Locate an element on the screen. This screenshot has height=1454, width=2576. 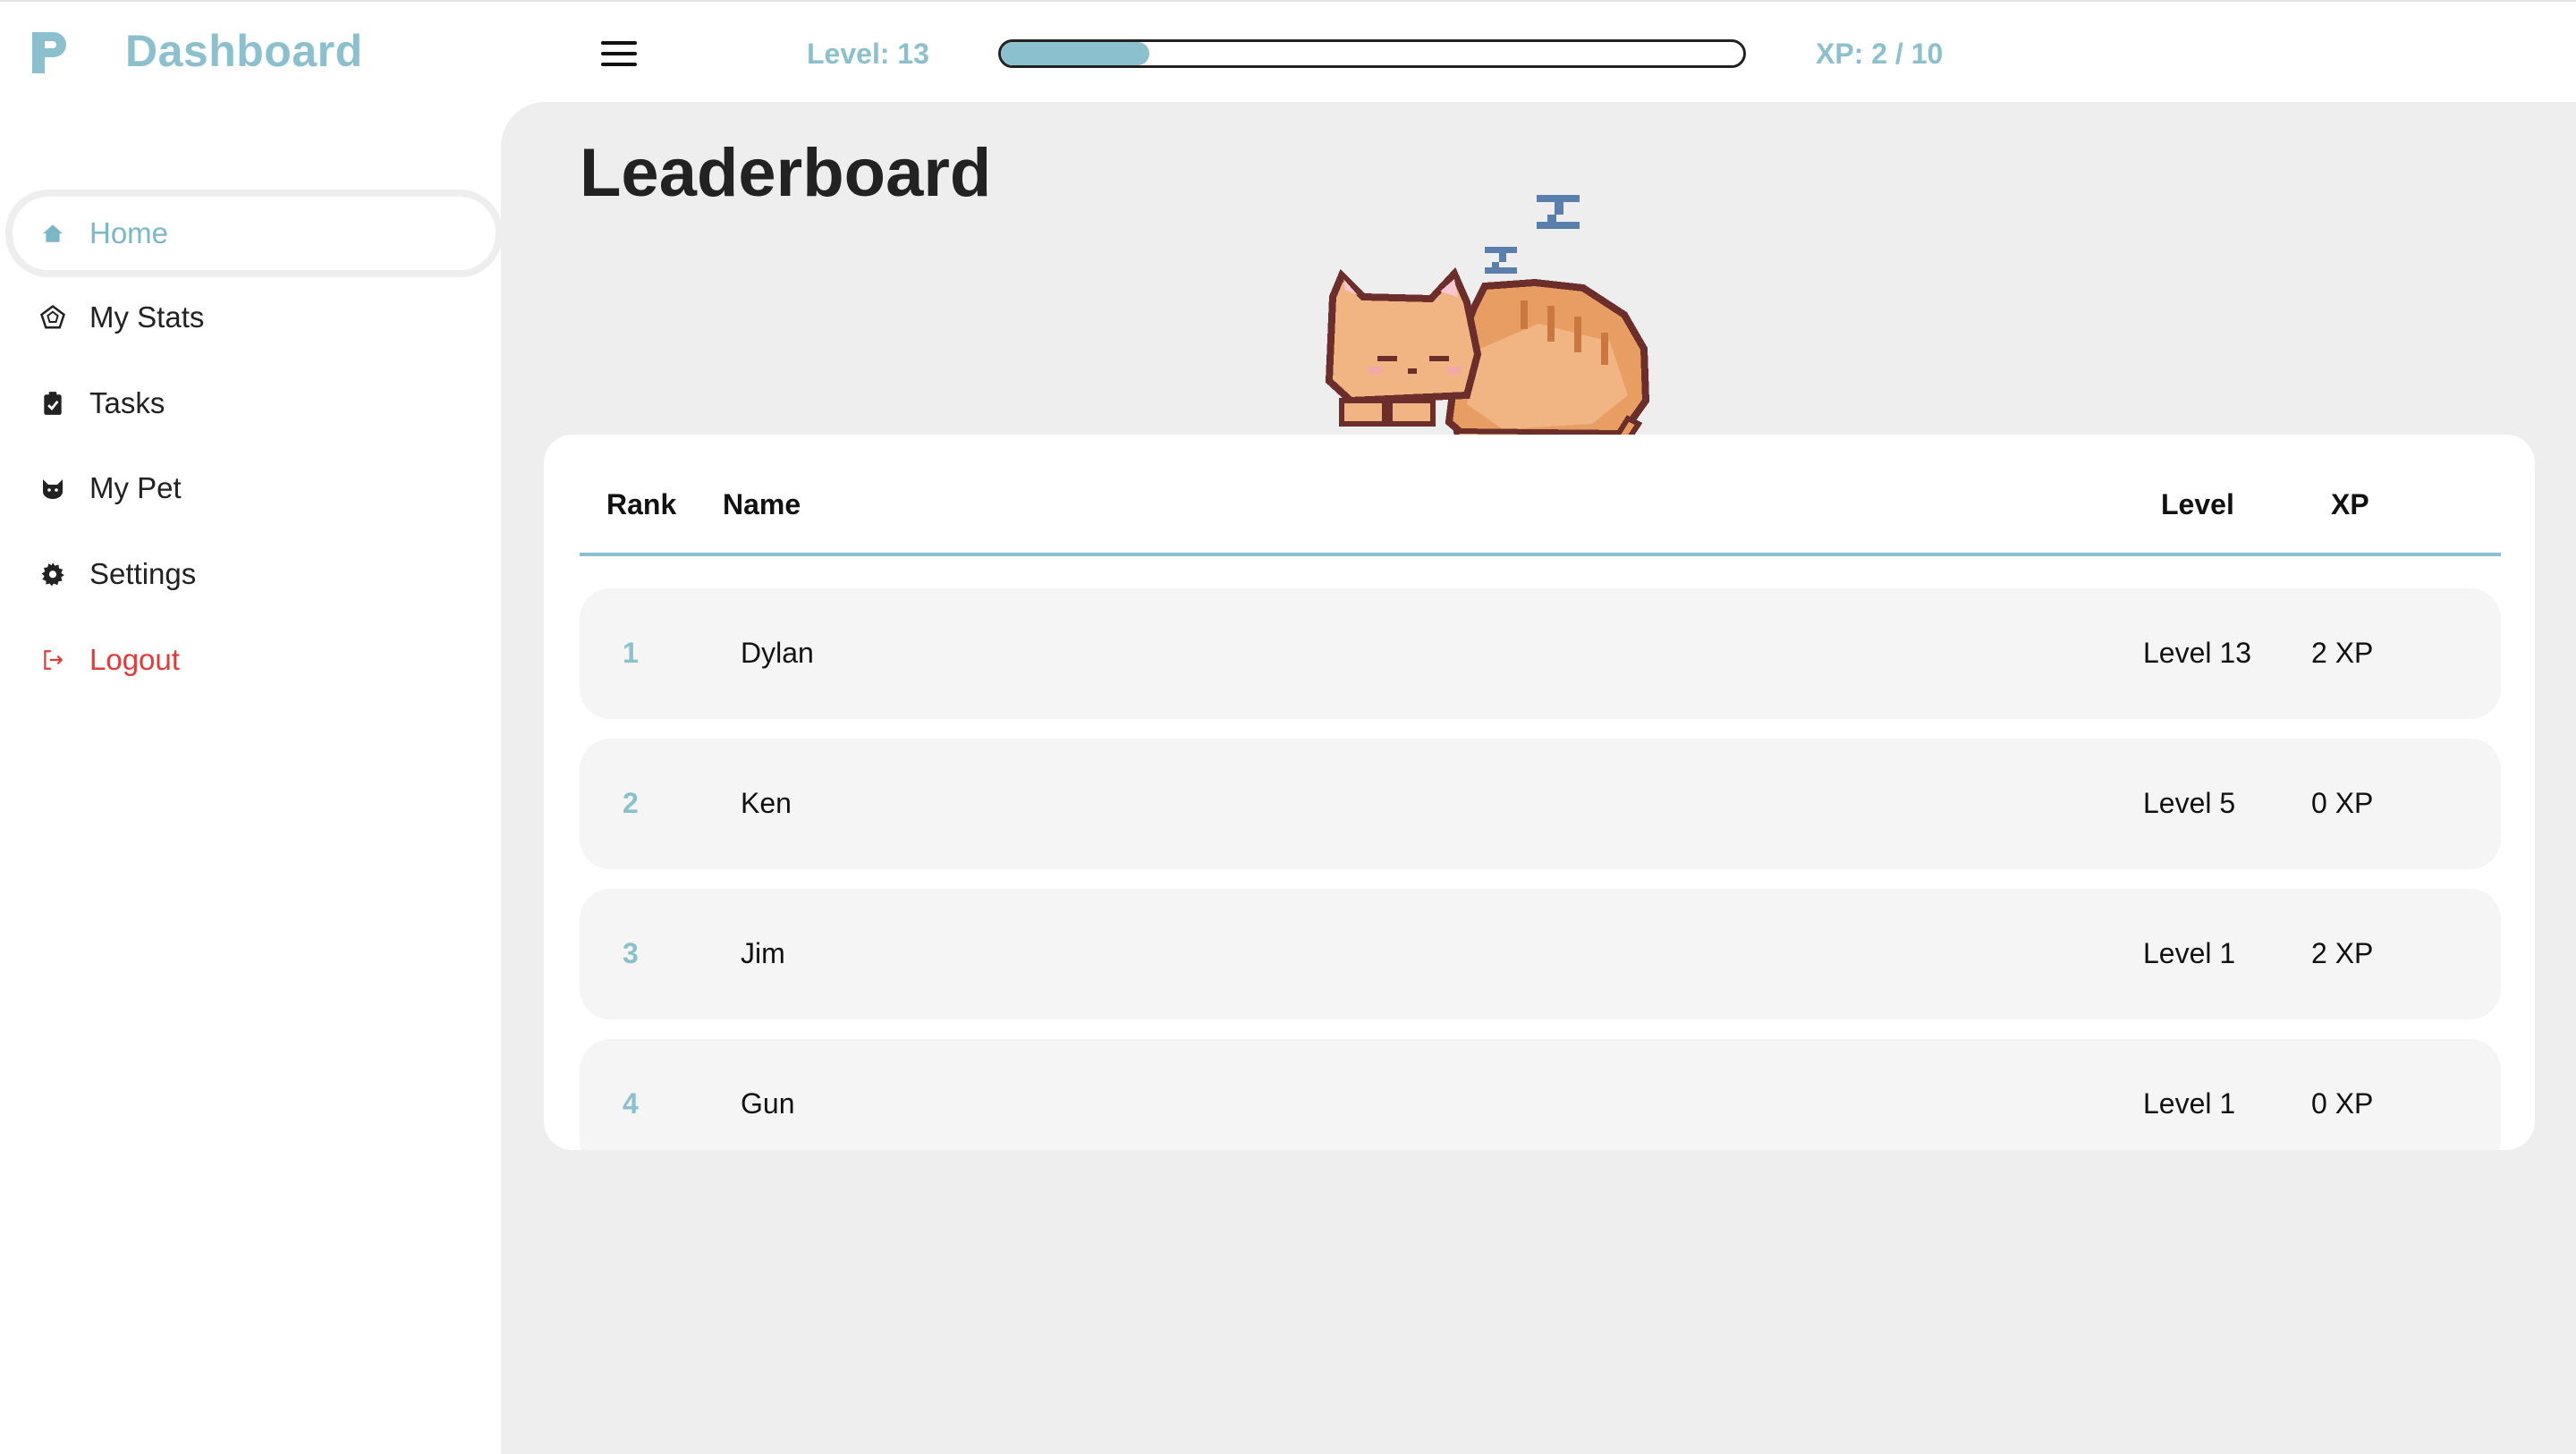
logout-icon is located at coordinates (52, 660).